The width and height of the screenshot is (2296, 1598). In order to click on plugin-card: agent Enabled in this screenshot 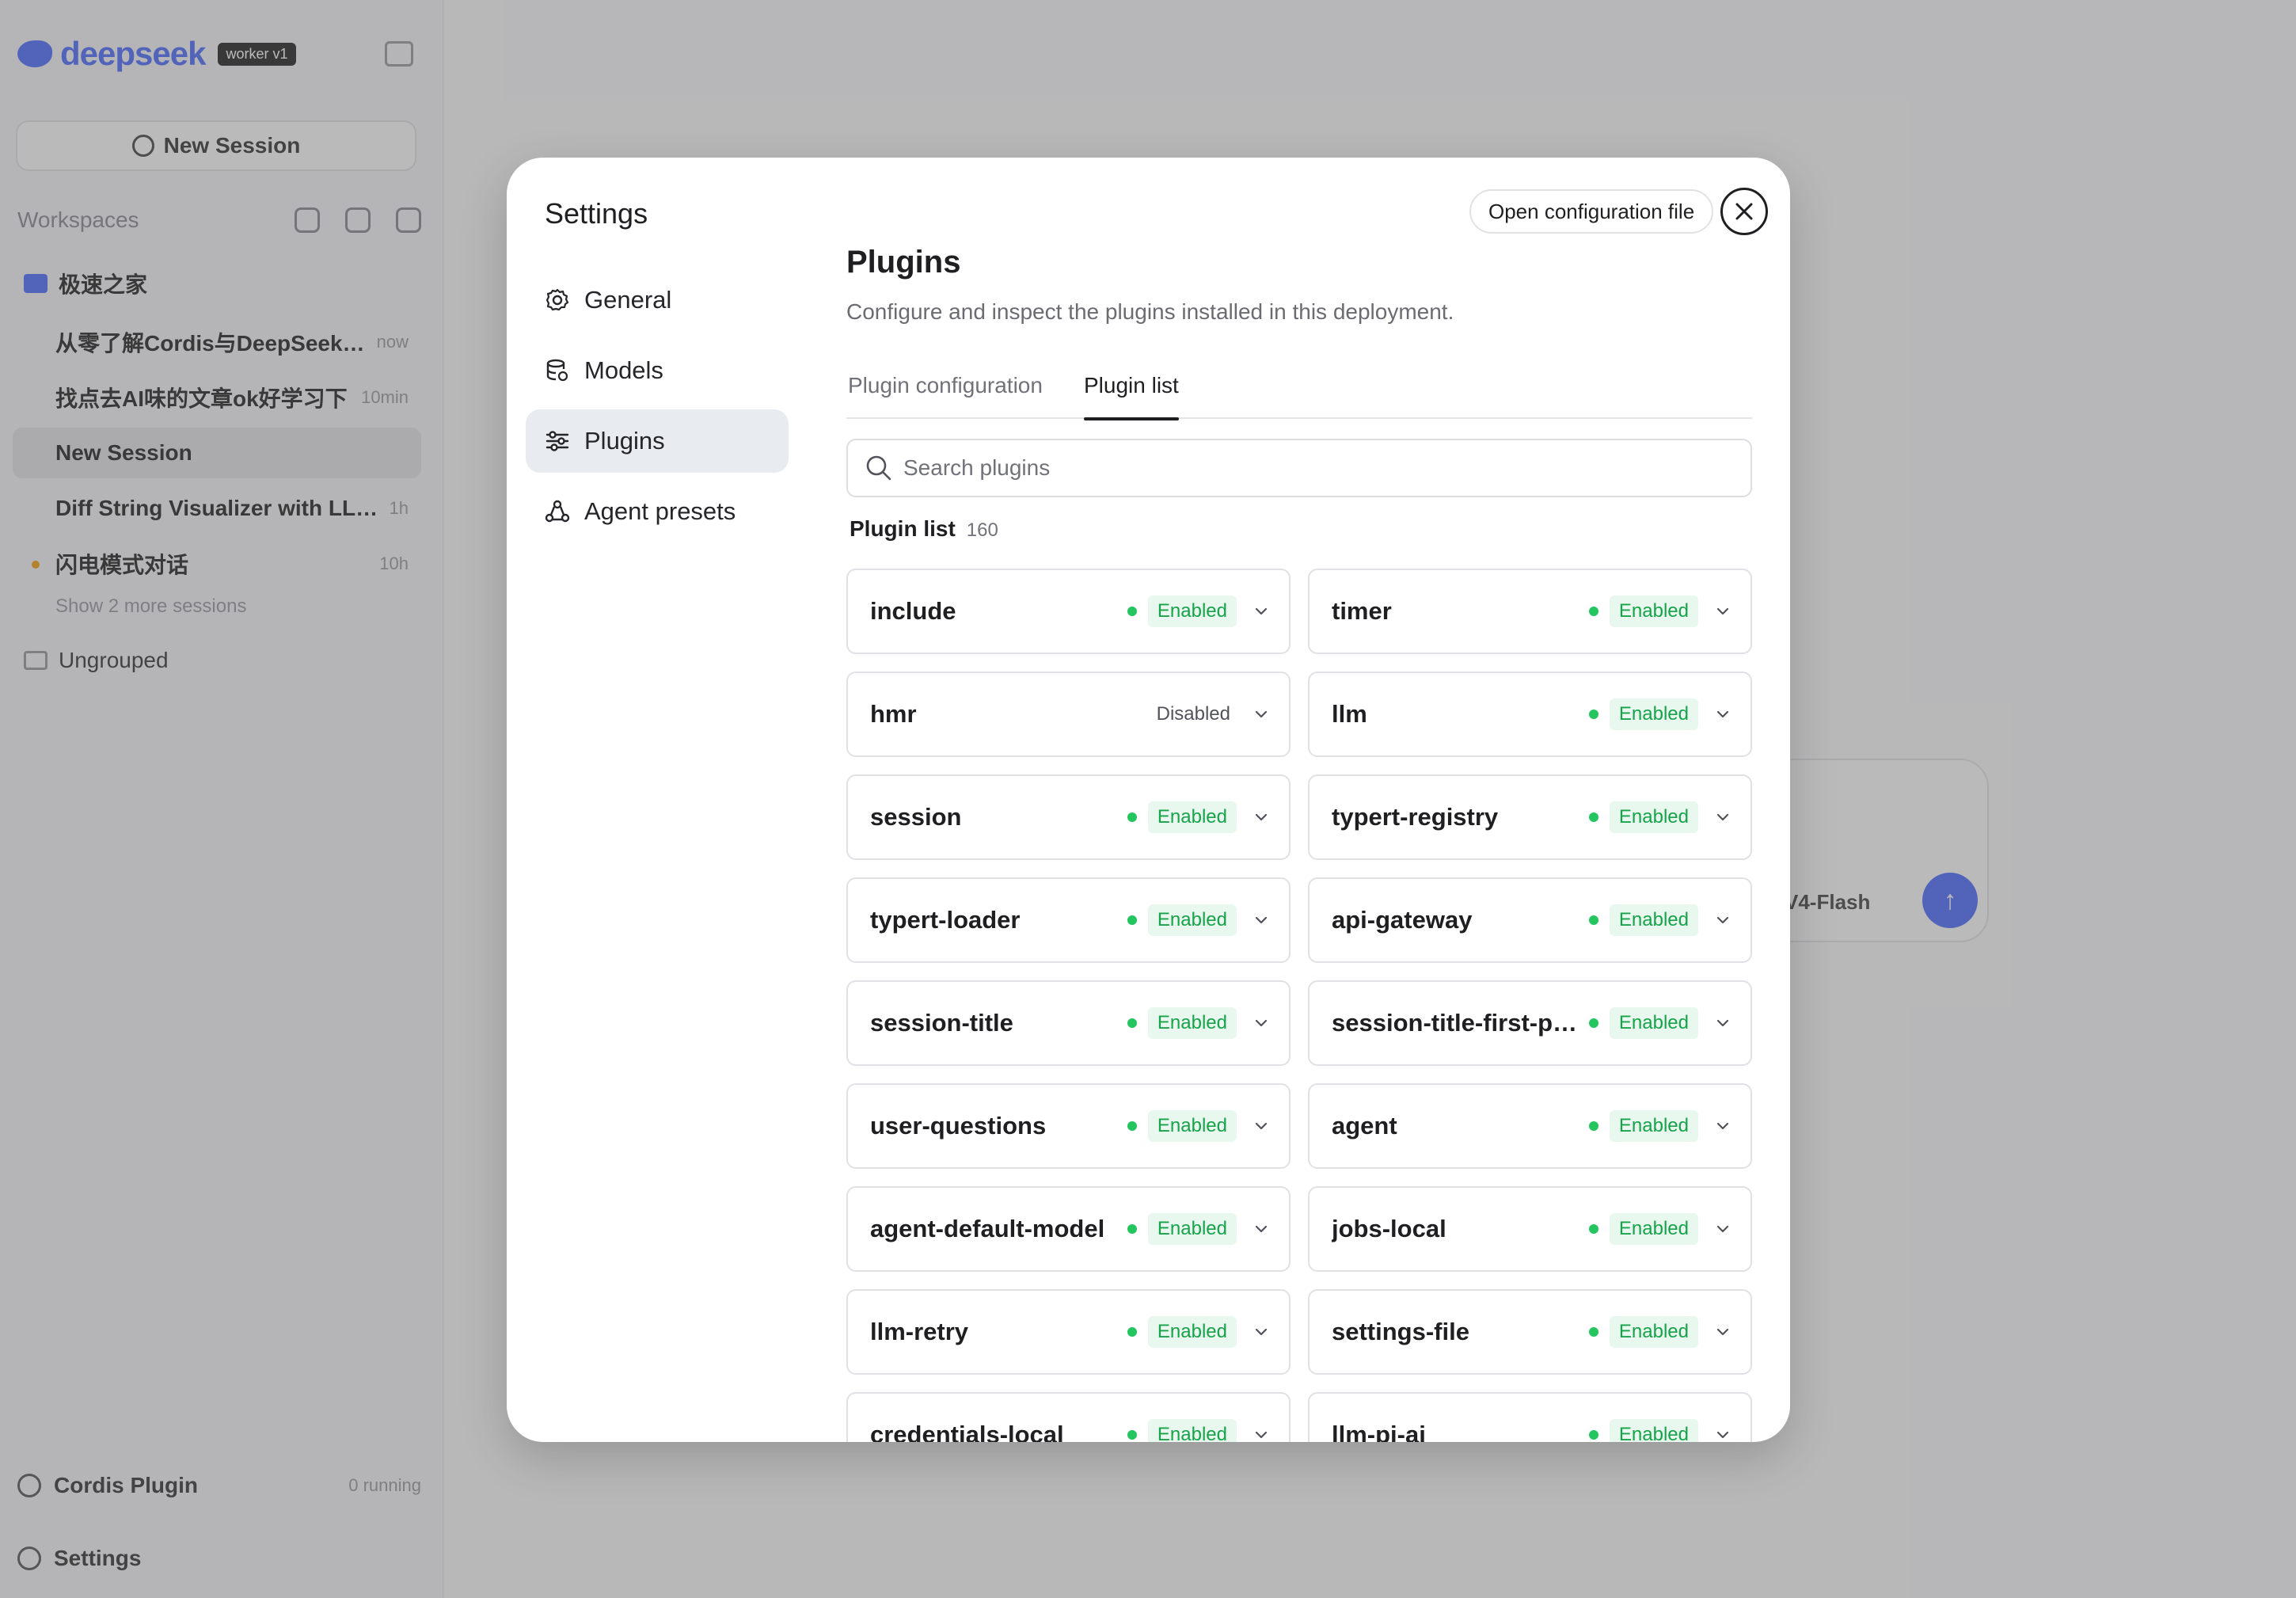, I will do `click(1530, 1126)`.